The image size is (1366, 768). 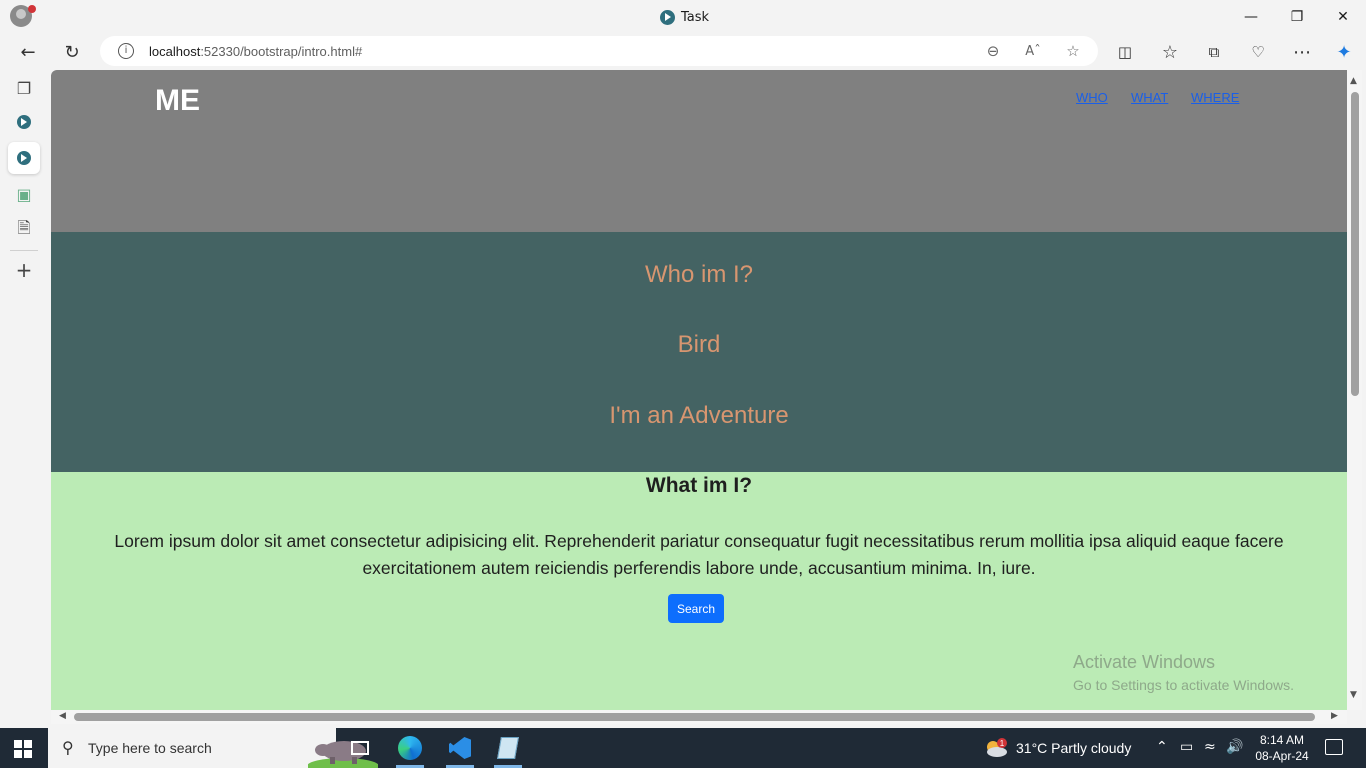 I want to click on scroll-up-arrow-icon: ▲, so click(x=1353, y=81).